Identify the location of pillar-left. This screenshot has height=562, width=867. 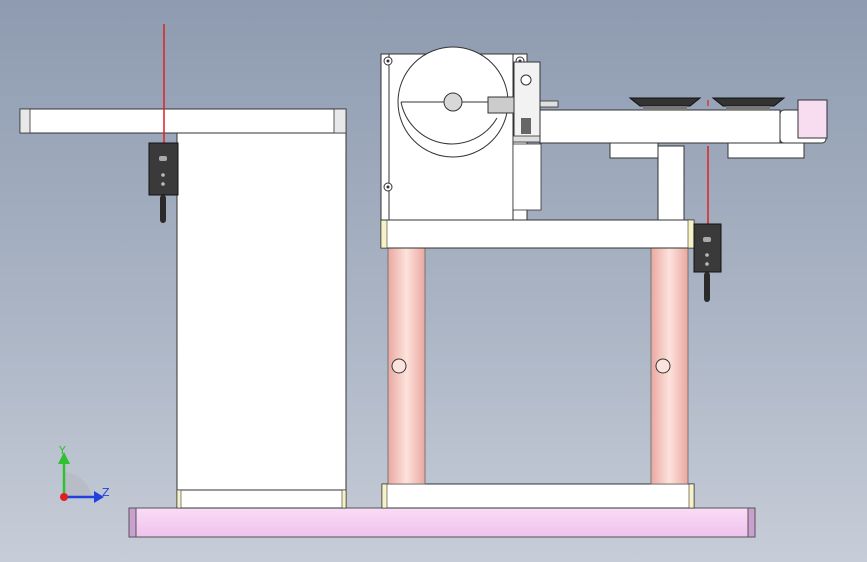
(406, 366).